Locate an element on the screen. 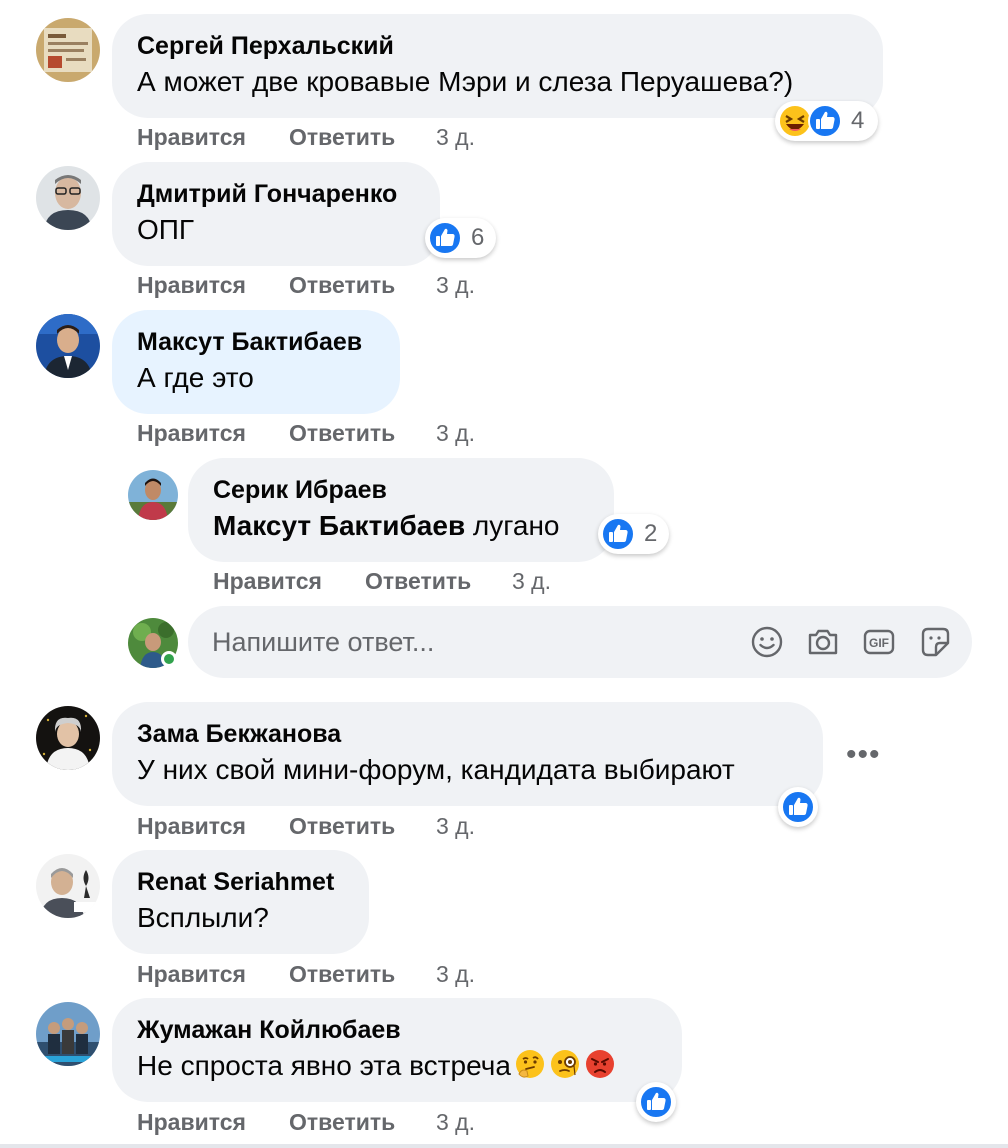  comment-bubble: Дмитрий Гончаренко ОПГ is located at coordinates (276, 214).